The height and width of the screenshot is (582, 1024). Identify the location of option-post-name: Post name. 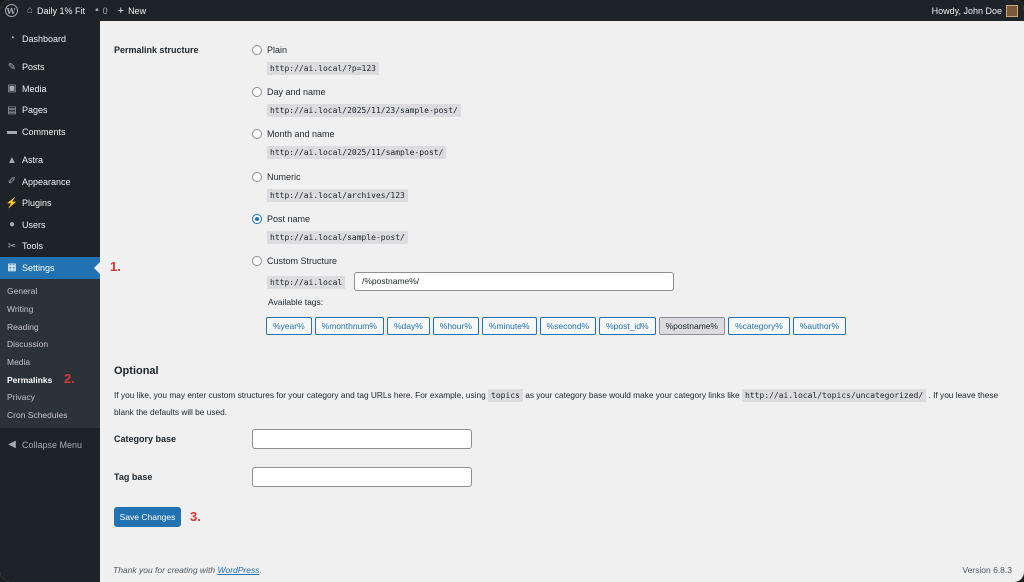
(281, 219).